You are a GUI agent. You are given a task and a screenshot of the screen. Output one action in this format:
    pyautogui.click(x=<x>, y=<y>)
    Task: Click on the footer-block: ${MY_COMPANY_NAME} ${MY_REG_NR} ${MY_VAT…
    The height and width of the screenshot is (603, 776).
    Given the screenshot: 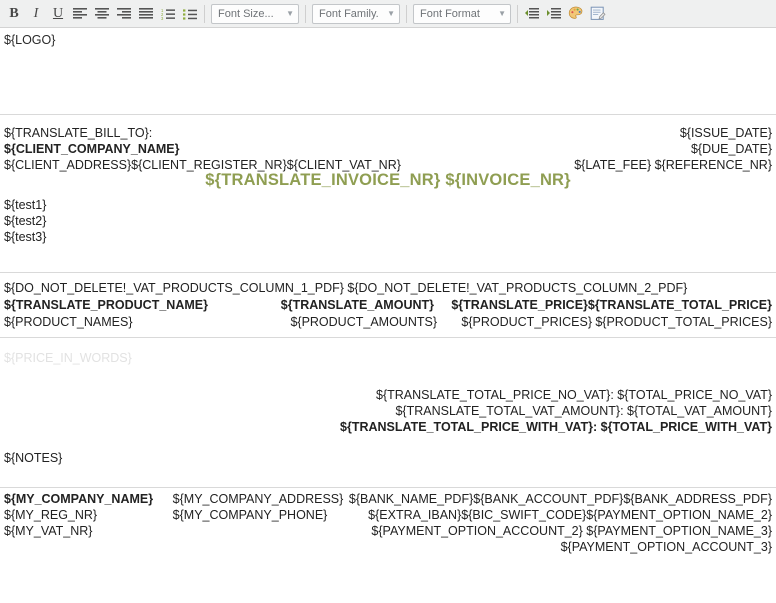 What is the action you would take?
    pyautogui.click(x=388, y=523)
    